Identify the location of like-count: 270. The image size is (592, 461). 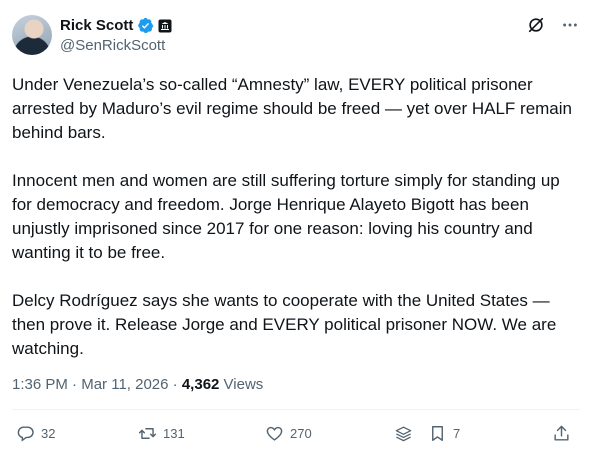
(301, 433).